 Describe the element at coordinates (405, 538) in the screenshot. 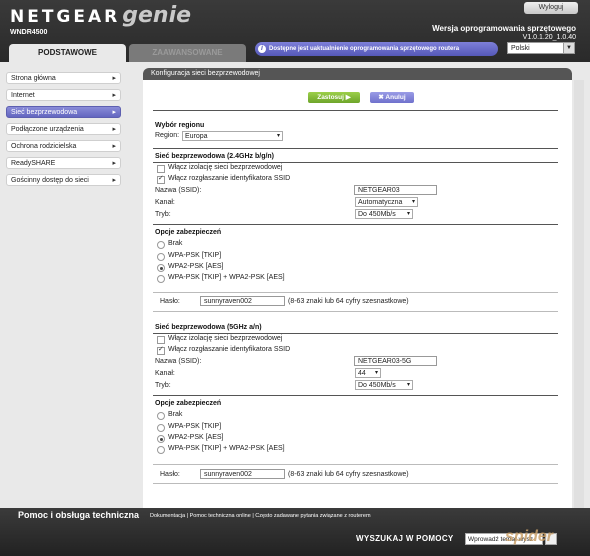

I see `help-search-label: WYSZUKAJ W POMOCY` at that location.